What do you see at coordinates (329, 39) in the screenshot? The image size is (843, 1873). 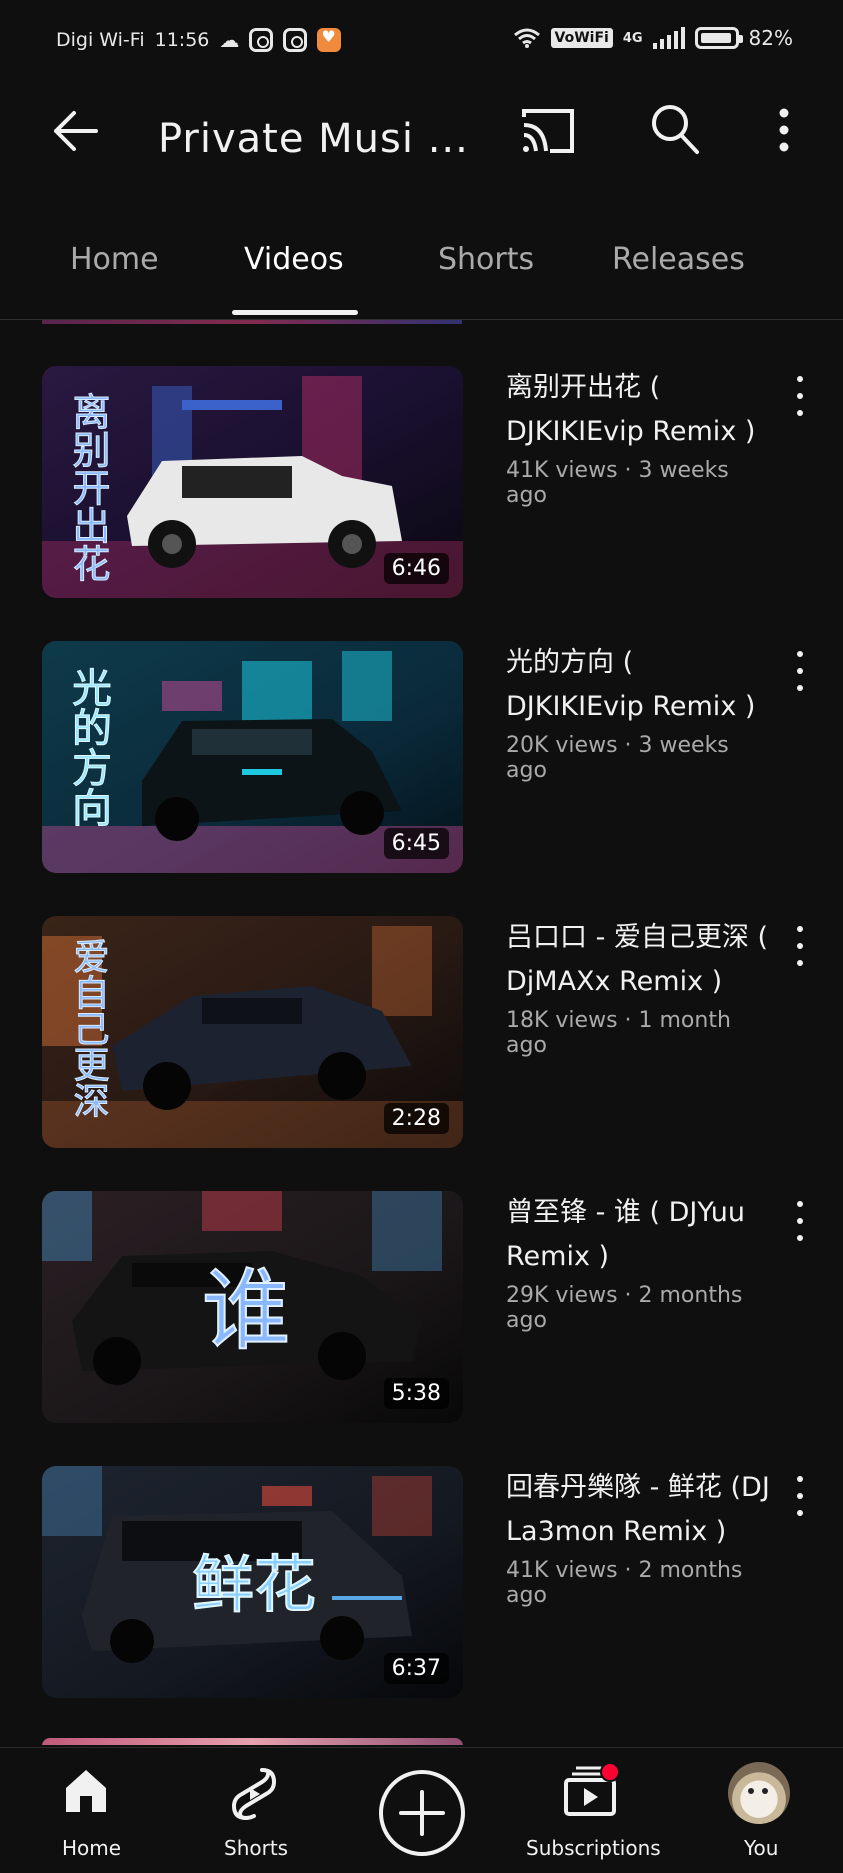 I see `app-notification-icon` at bounding box center [329, 39].